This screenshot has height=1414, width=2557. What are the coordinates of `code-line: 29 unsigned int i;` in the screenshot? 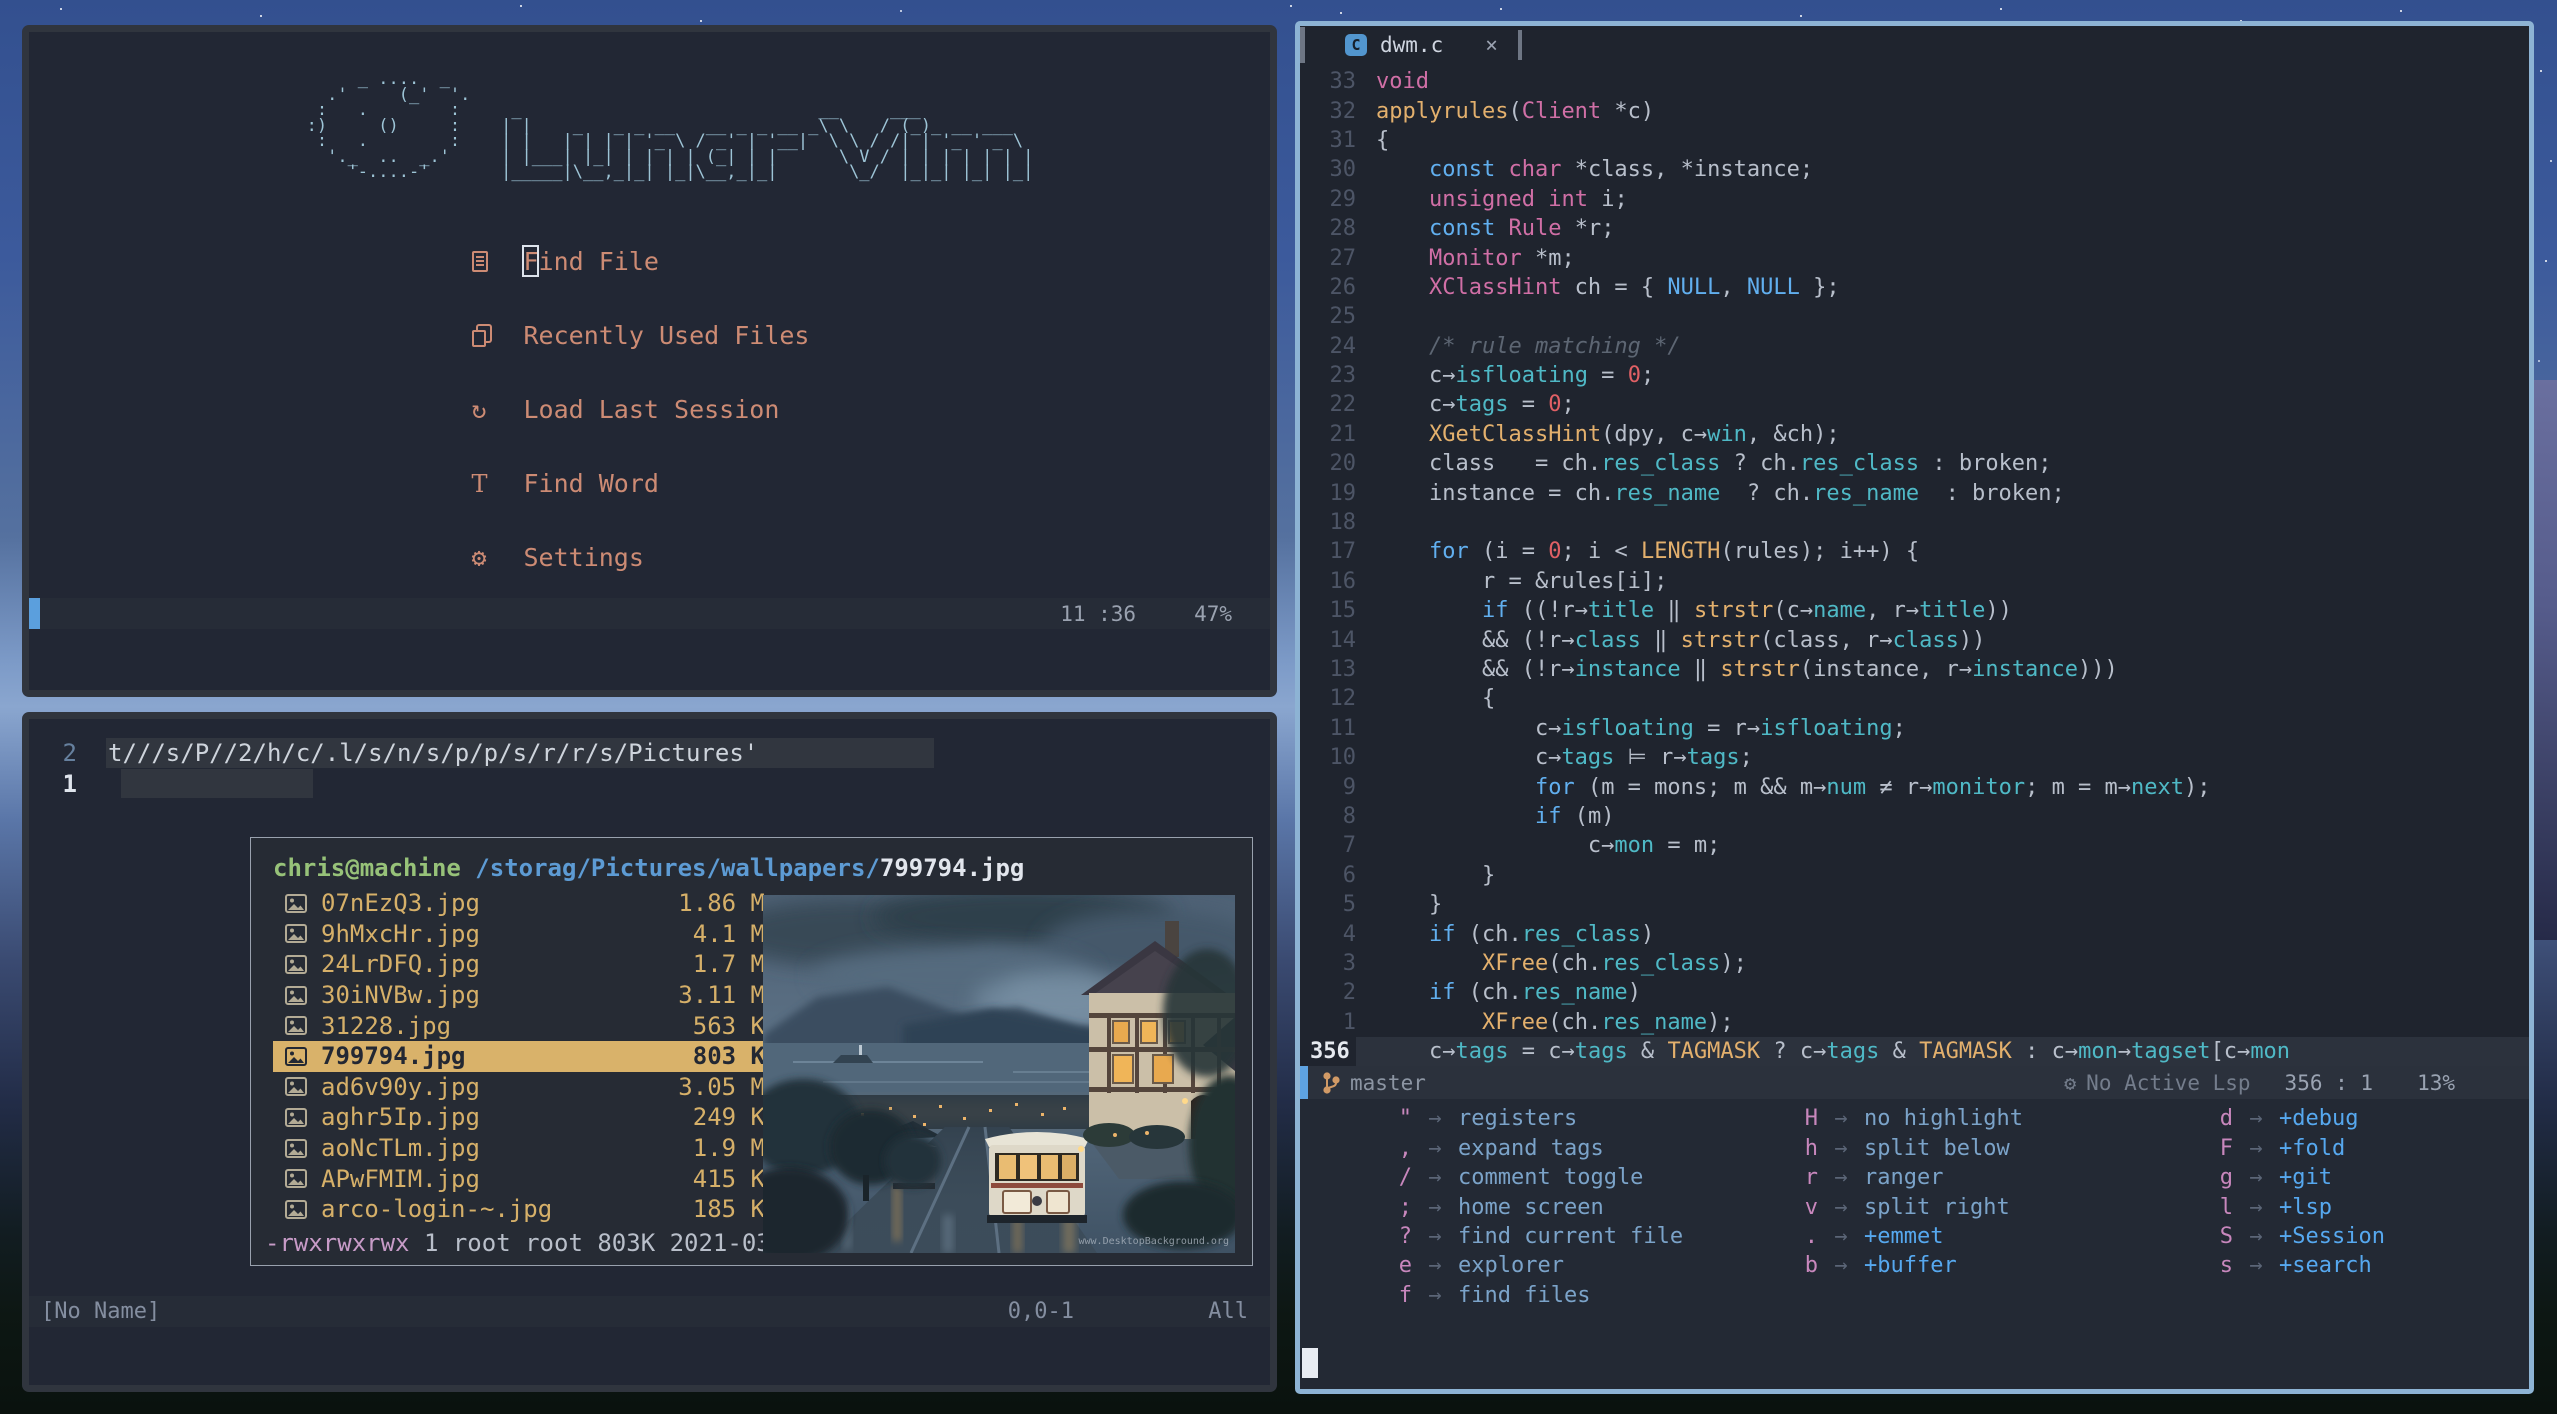 It's located at (1914, 199).